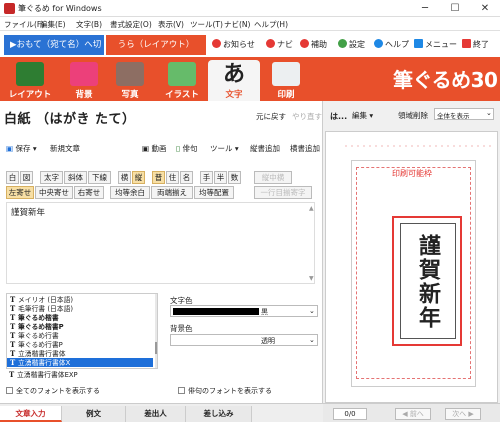  What do you see at coordinates (172, 192) in the screenshot?
I see `justify-button: 両端揃え` at bounding box center [172, 192].